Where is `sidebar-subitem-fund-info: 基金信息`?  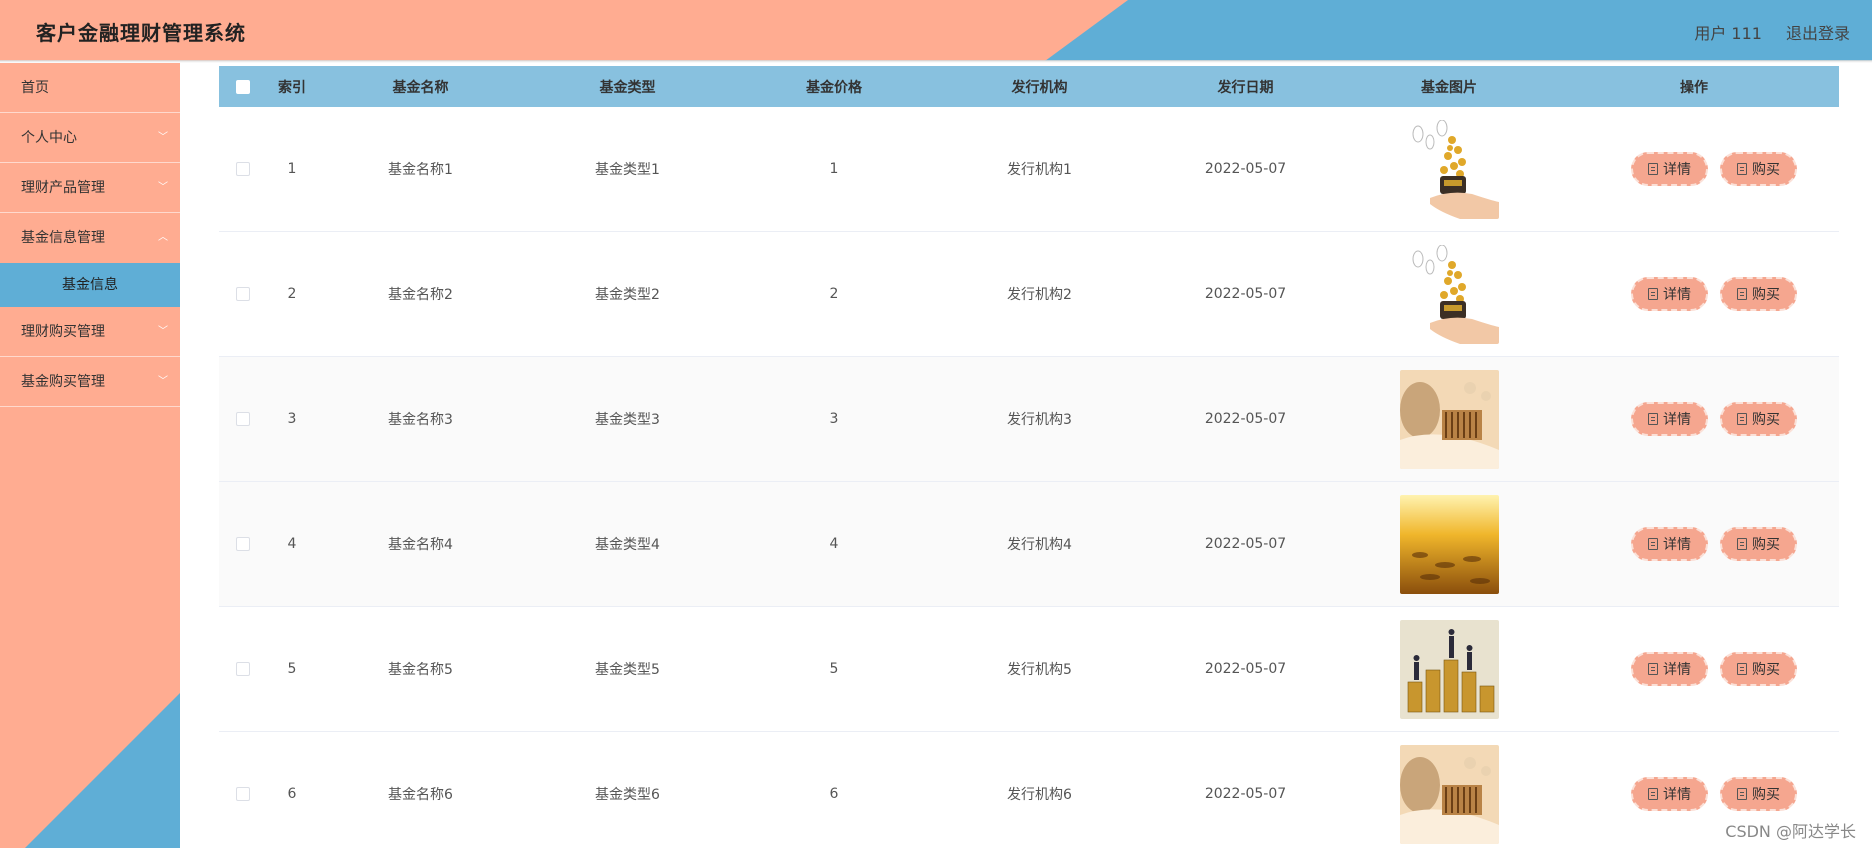
sidebar-subitem-fund-info: 基金信息 is located at coordinates (90, 285).